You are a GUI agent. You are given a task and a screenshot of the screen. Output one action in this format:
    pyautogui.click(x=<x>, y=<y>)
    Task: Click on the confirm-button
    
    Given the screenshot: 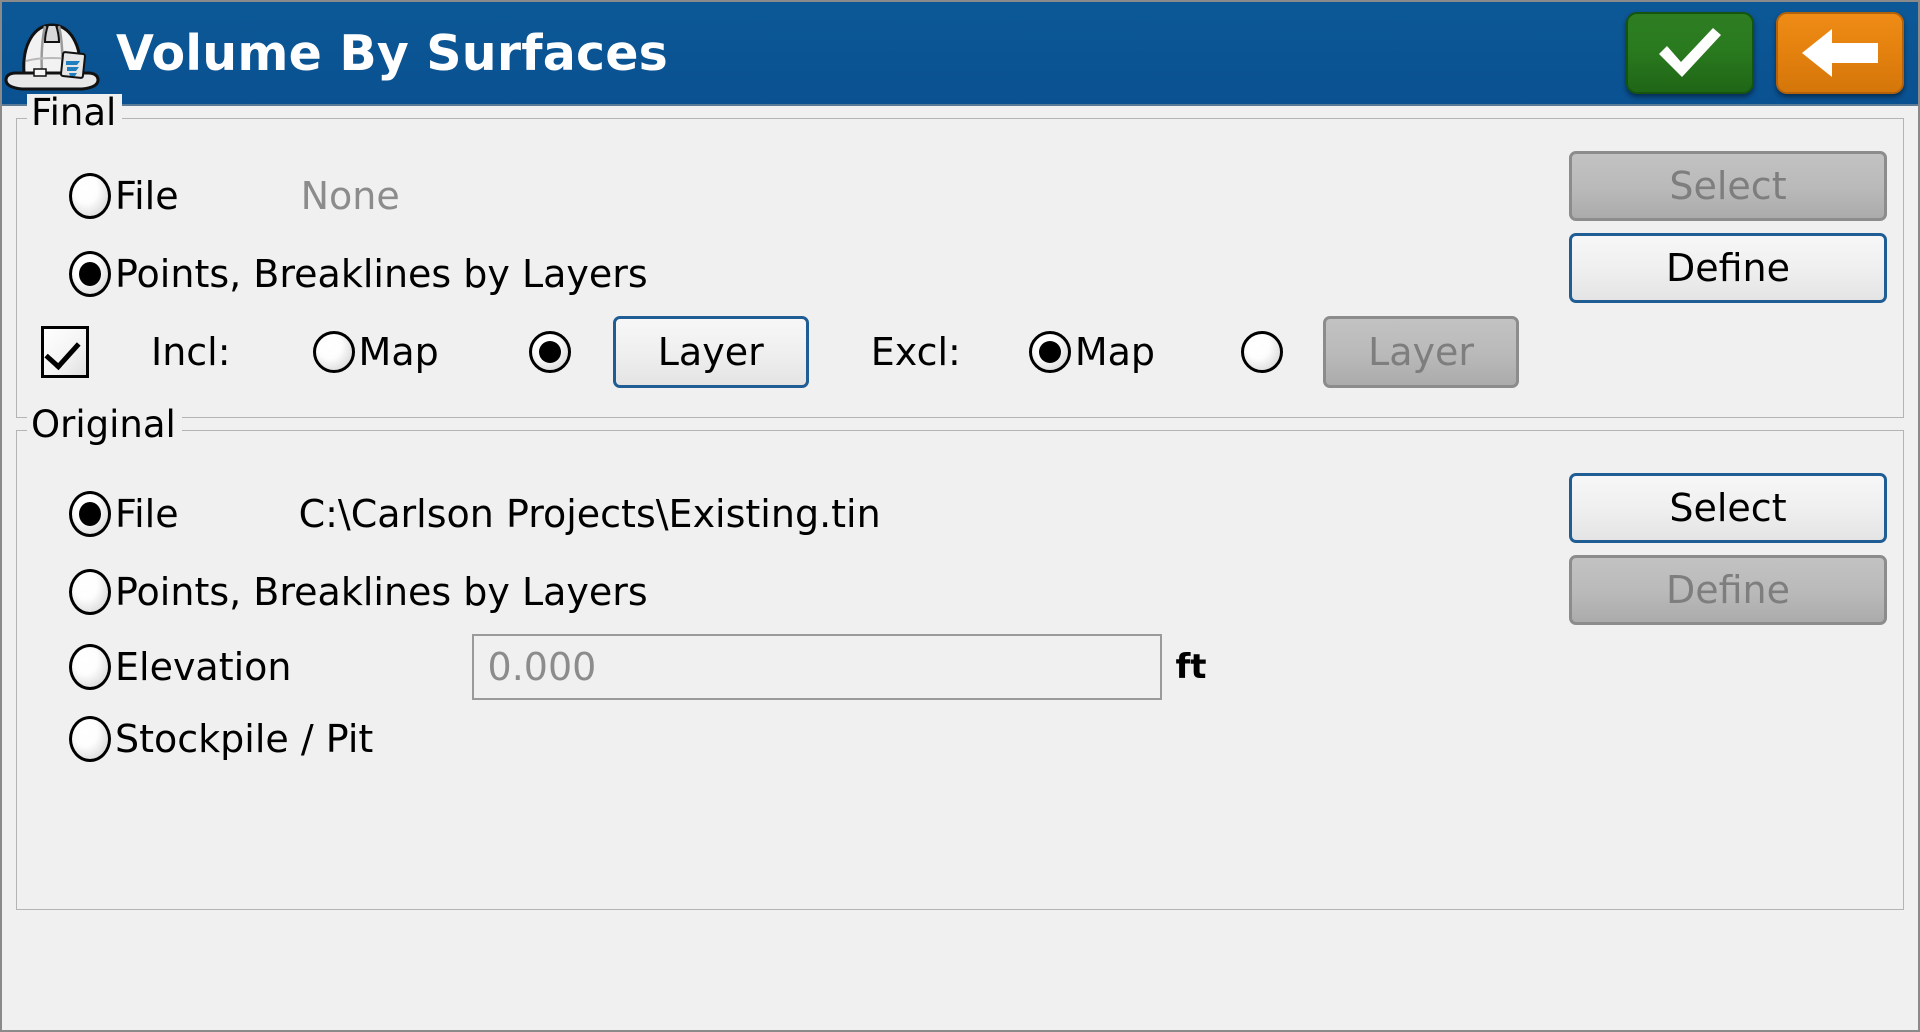 What is the action you would take?
    pyautogui.click(x=1690, y=53)
    